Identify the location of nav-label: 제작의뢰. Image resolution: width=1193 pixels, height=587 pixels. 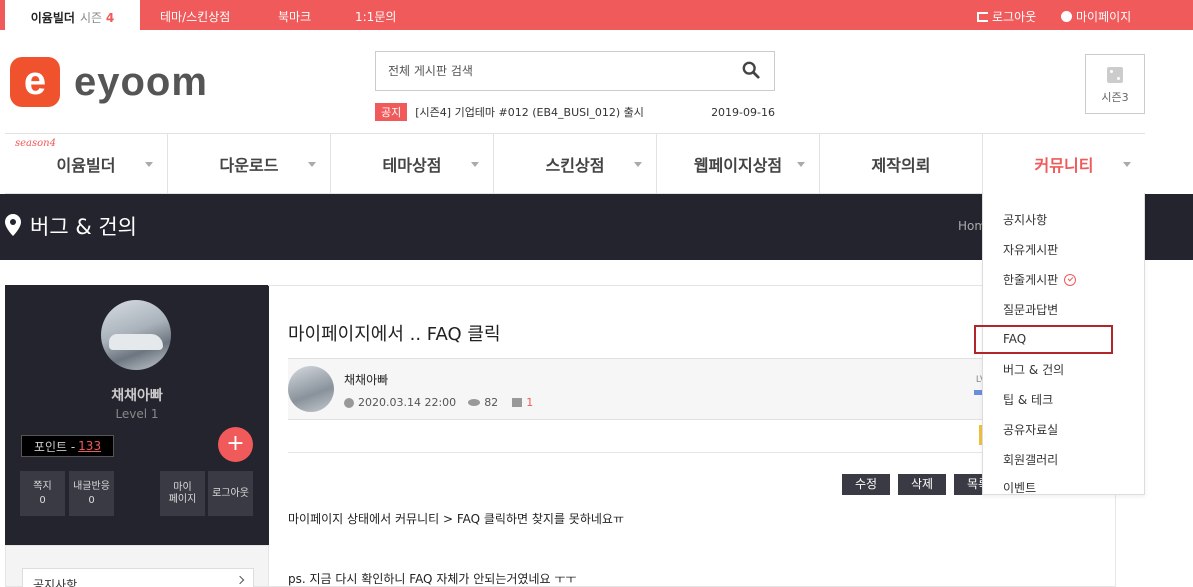
(901, 165).